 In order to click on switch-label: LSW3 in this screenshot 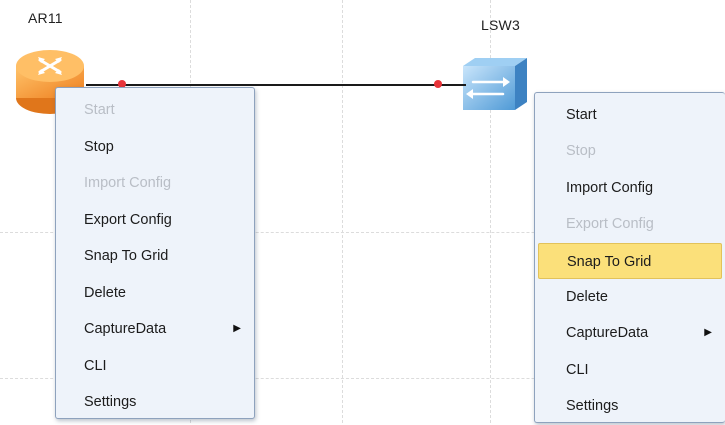, I will do `click(500, 25)`.